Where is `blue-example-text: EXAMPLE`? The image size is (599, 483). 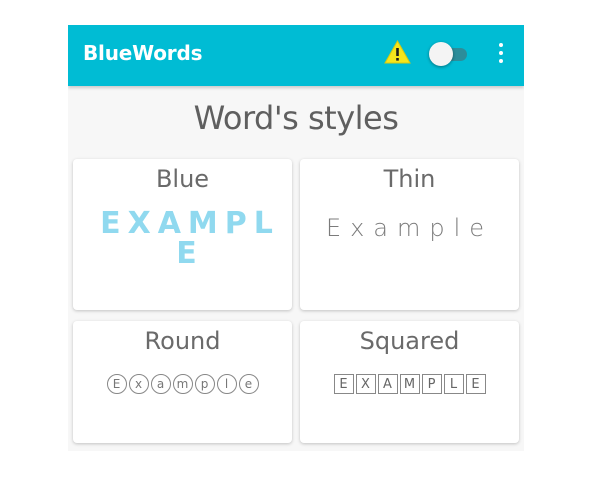
blue-example-text: EXAMPLE is located at coordinates (190, 238).